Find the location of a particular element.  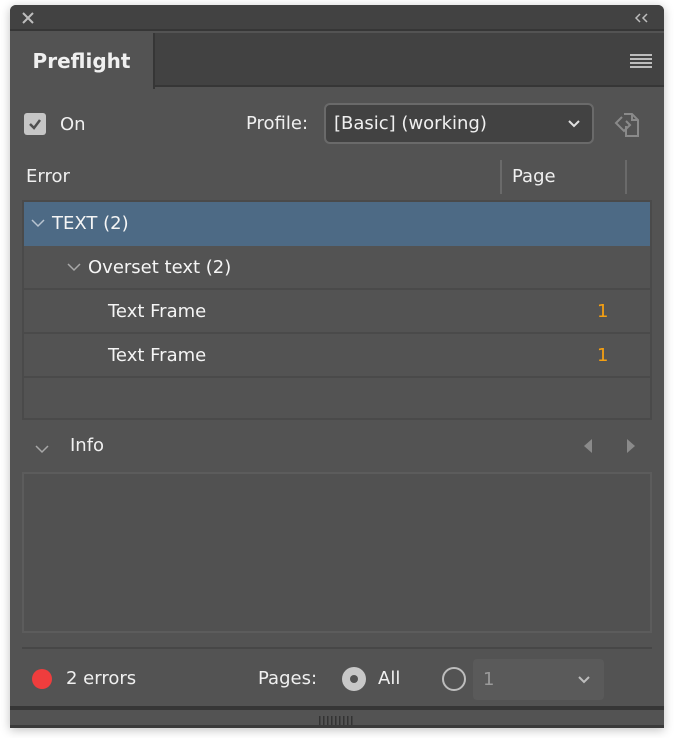

error-row-overset-text: Overset text (2) is located at coordinates (337, 268).